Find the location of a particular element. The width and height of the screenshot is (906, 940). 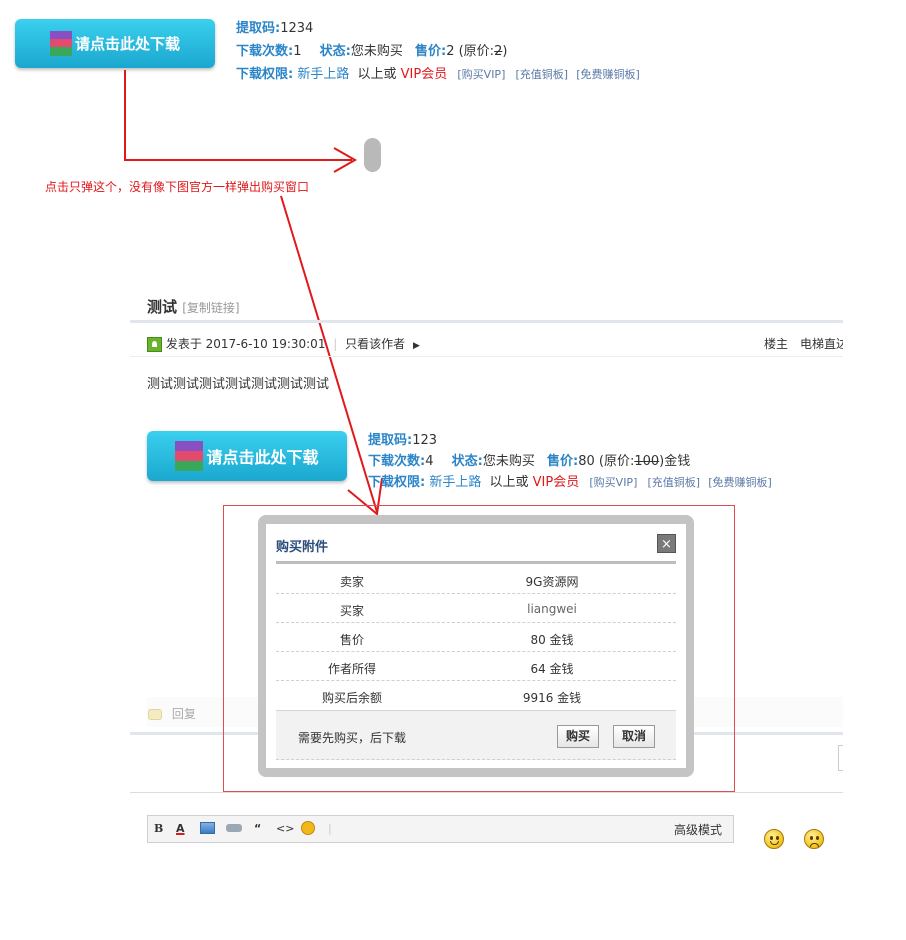

attach-permission-label: 下载权限: is located at coordinates (397, 482).